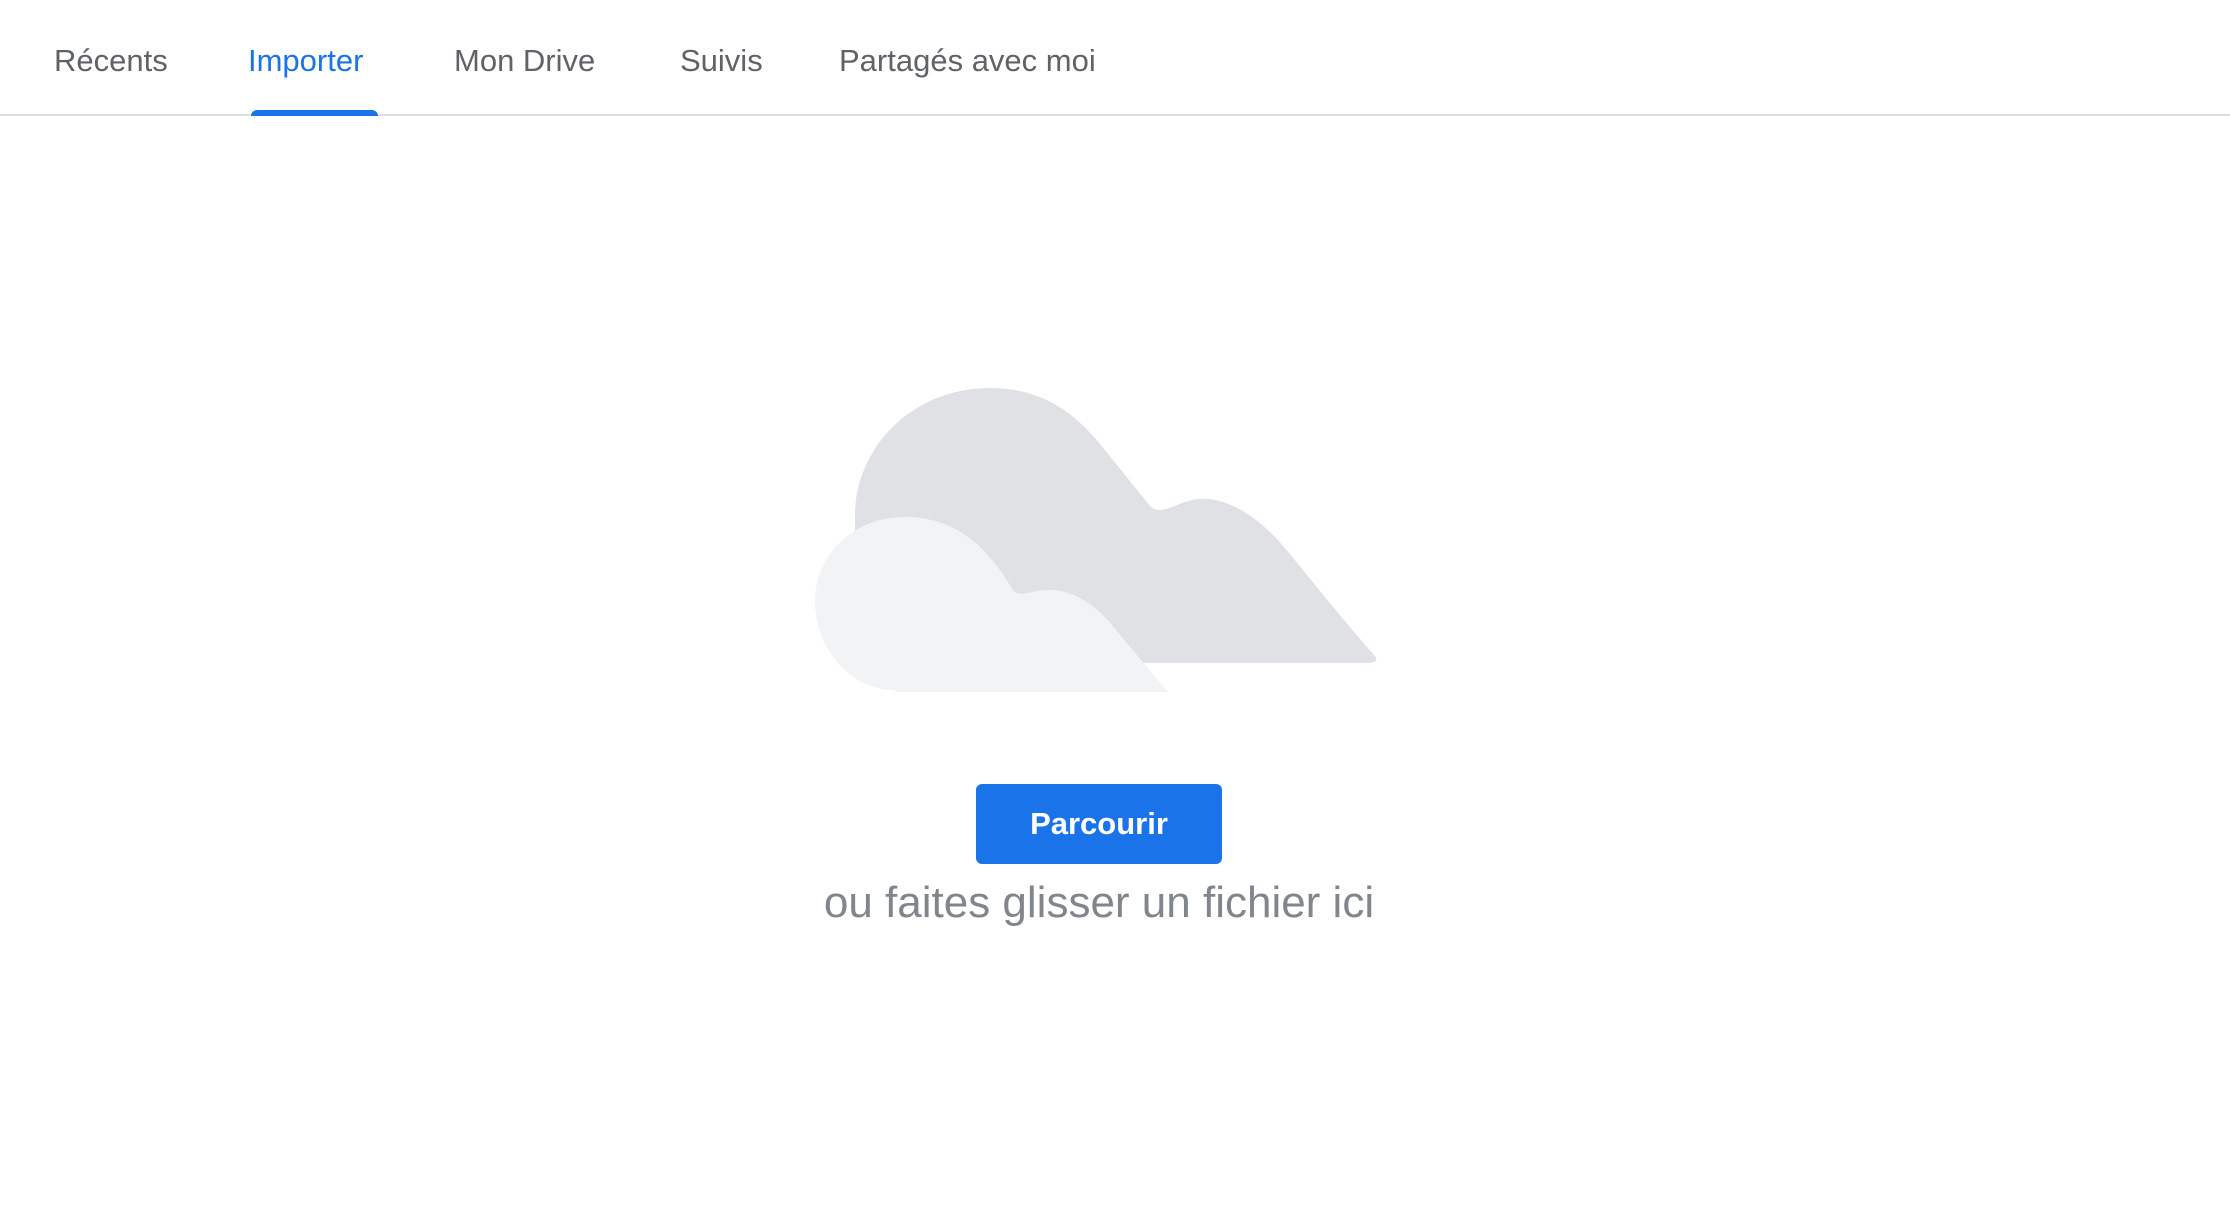  Describe the element at coordinates (111, 58) in the screenshot. I see `tab-recents: Récents` at that location.